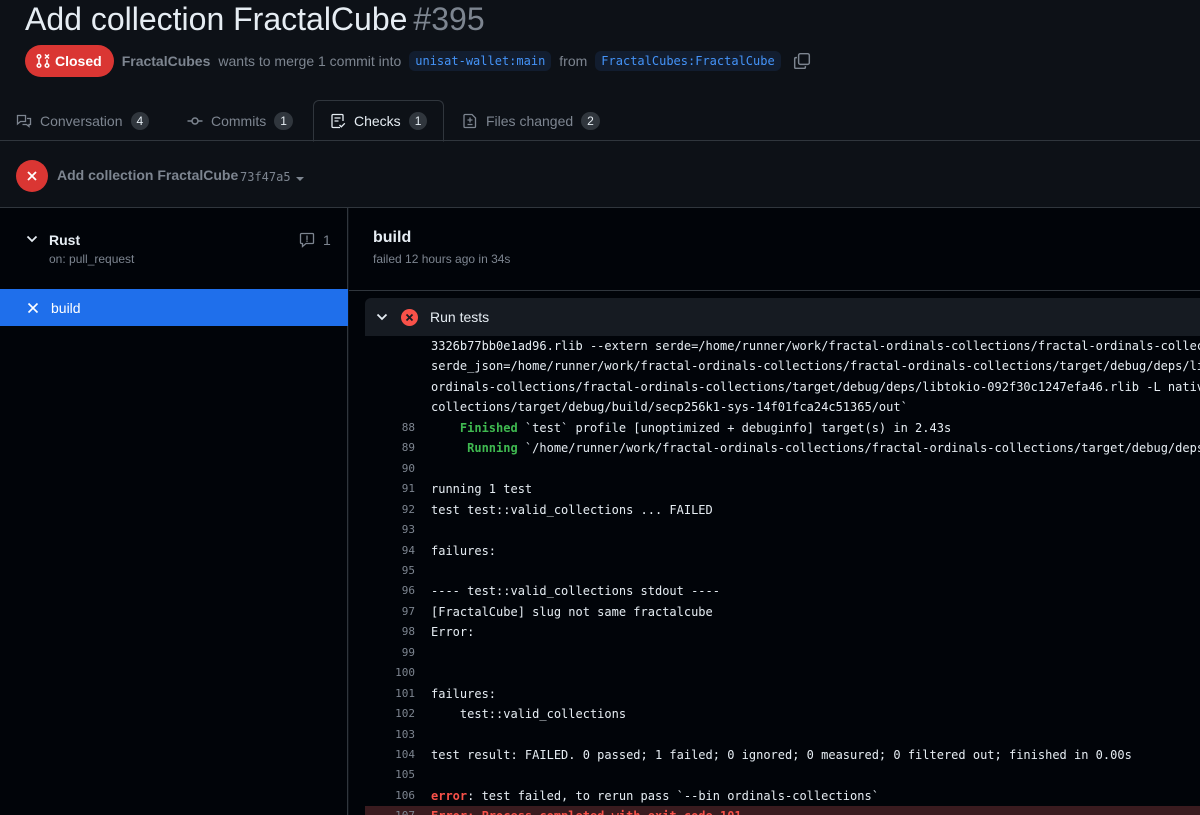  I want to click on line-segment: error, so click(449, 795).